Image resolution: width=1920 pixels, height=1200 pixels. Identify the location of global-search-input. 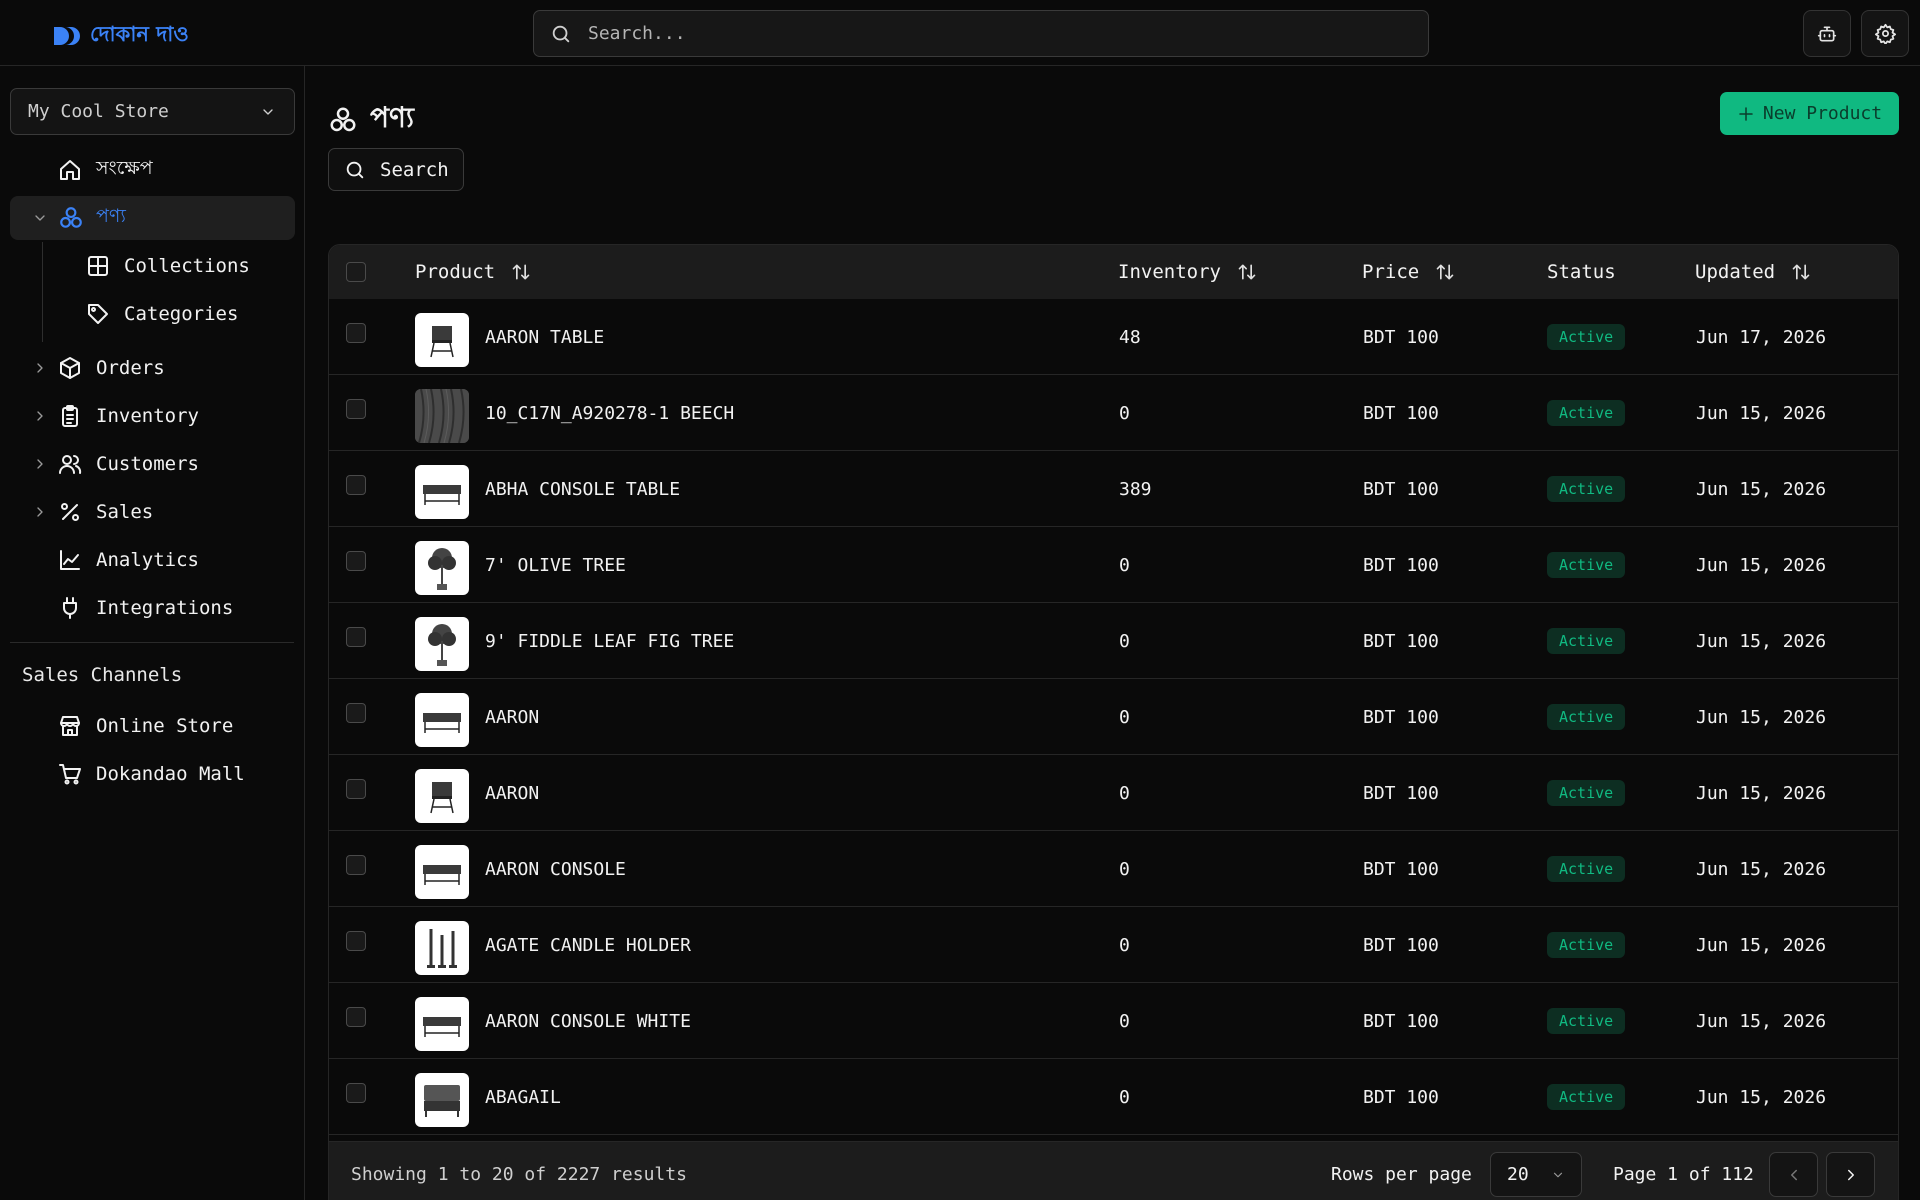
(988, 33).